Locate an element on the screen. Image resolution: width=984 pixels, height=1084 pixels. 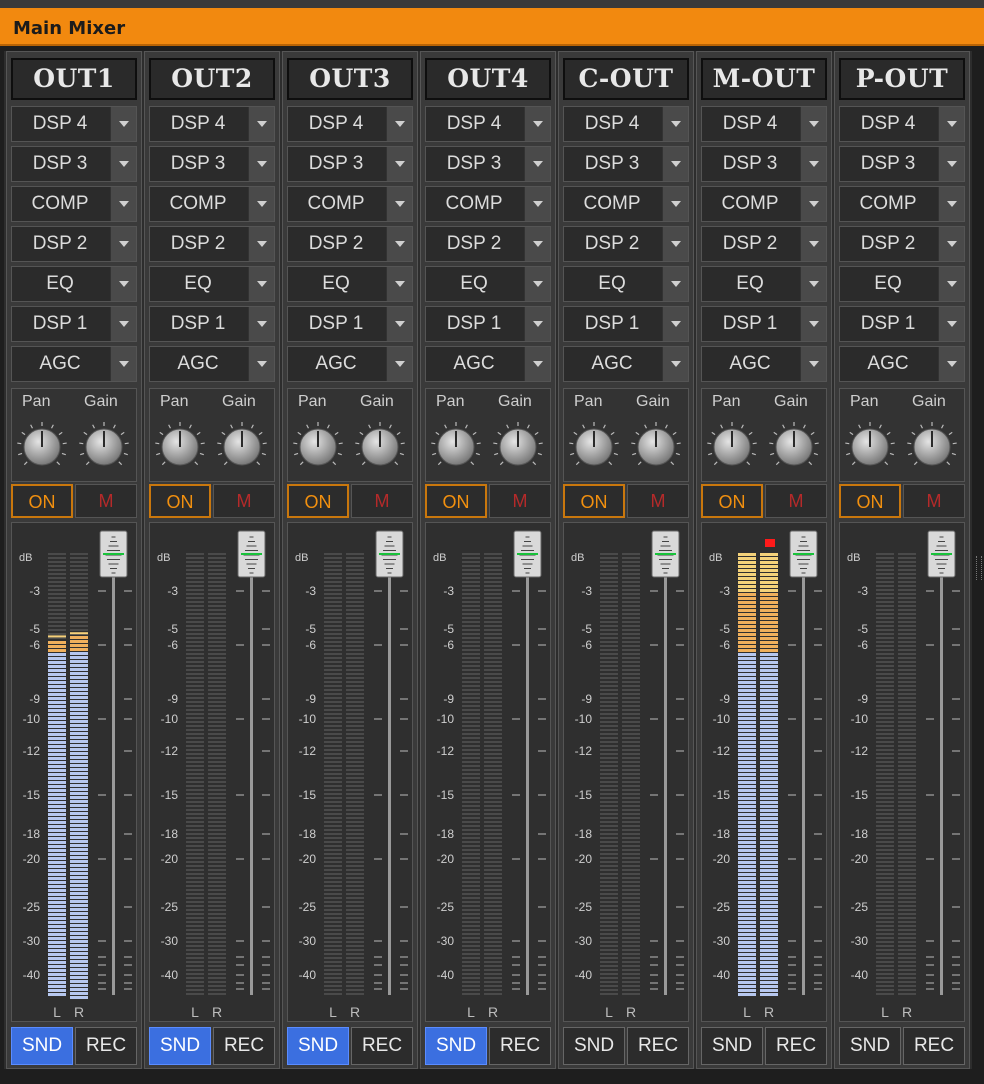
resize-grip is located at coordinates (979, 568).